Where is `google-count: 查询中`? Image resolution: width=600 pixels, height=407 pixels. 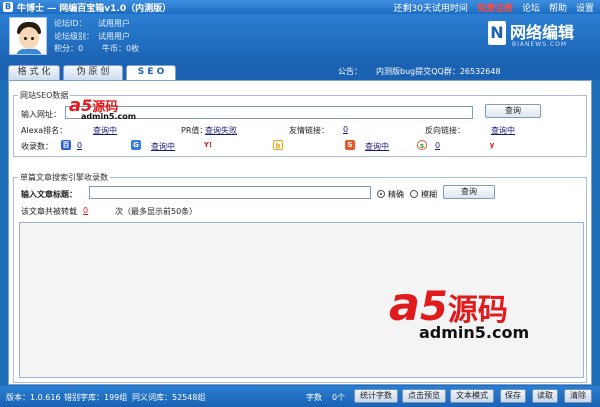
google-count: 查询中 is located at coordinates (163, 146).